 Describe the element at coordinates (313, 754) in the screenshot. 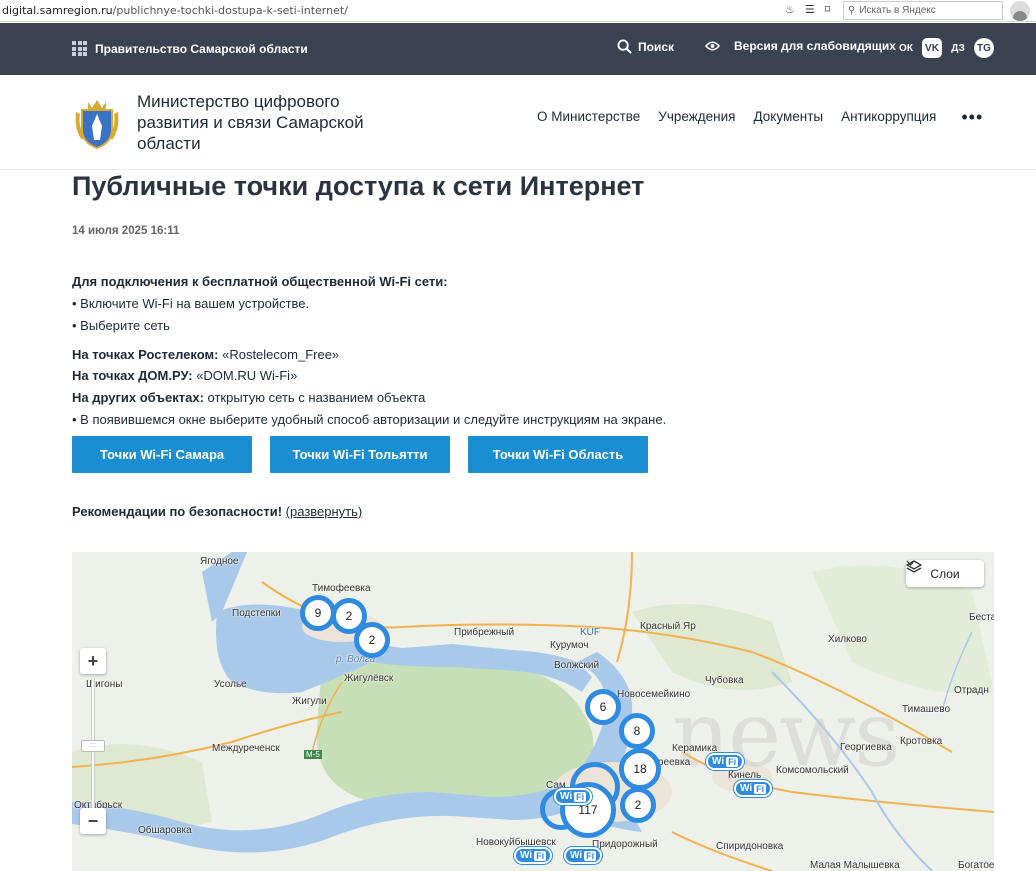

I see `highway-sign: М-5` at that location.